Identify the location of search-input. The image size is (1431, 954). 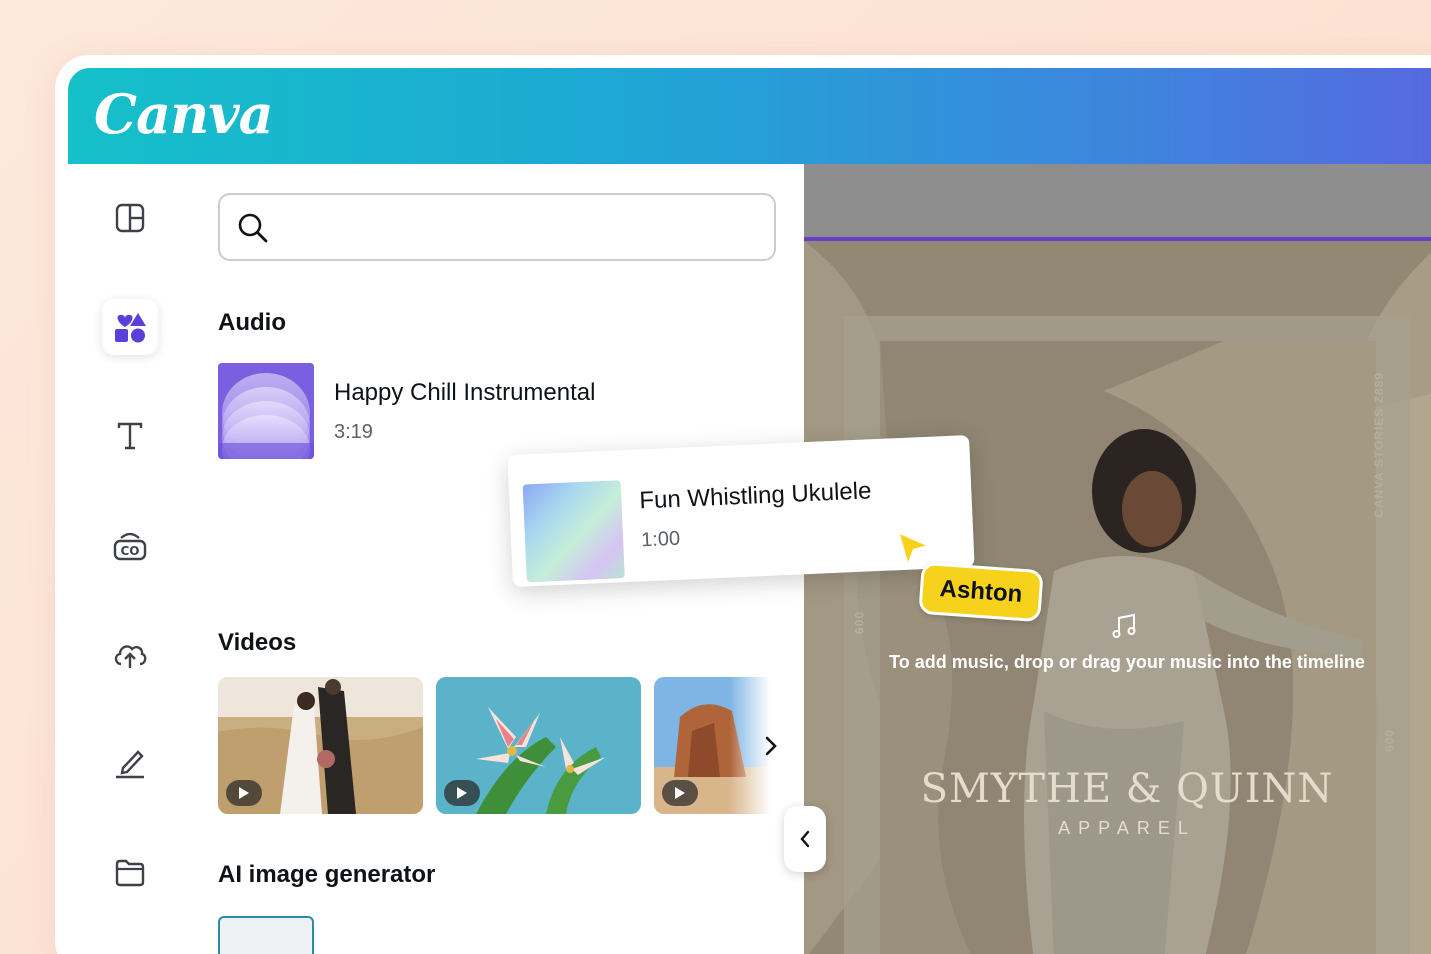
(524, 227).